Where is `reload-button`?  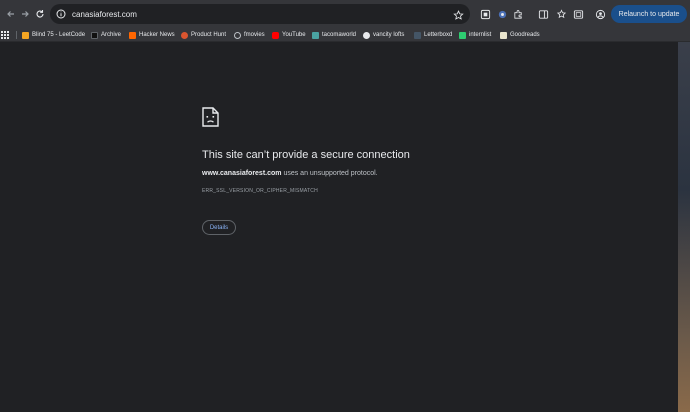
reload-button is located at coordinates (40, 14).